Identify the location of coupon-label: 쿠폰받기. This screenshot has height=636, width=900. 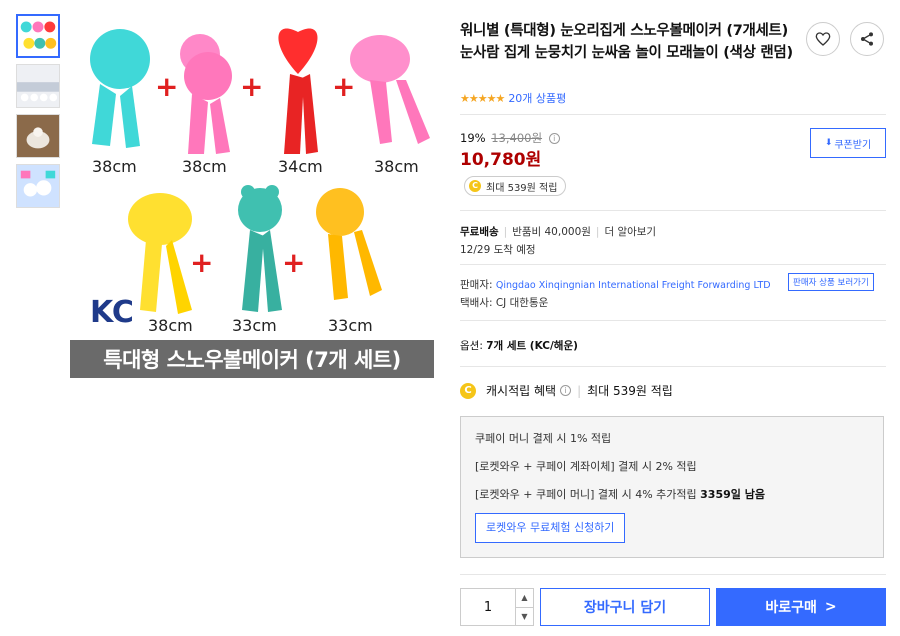
(853, 145).